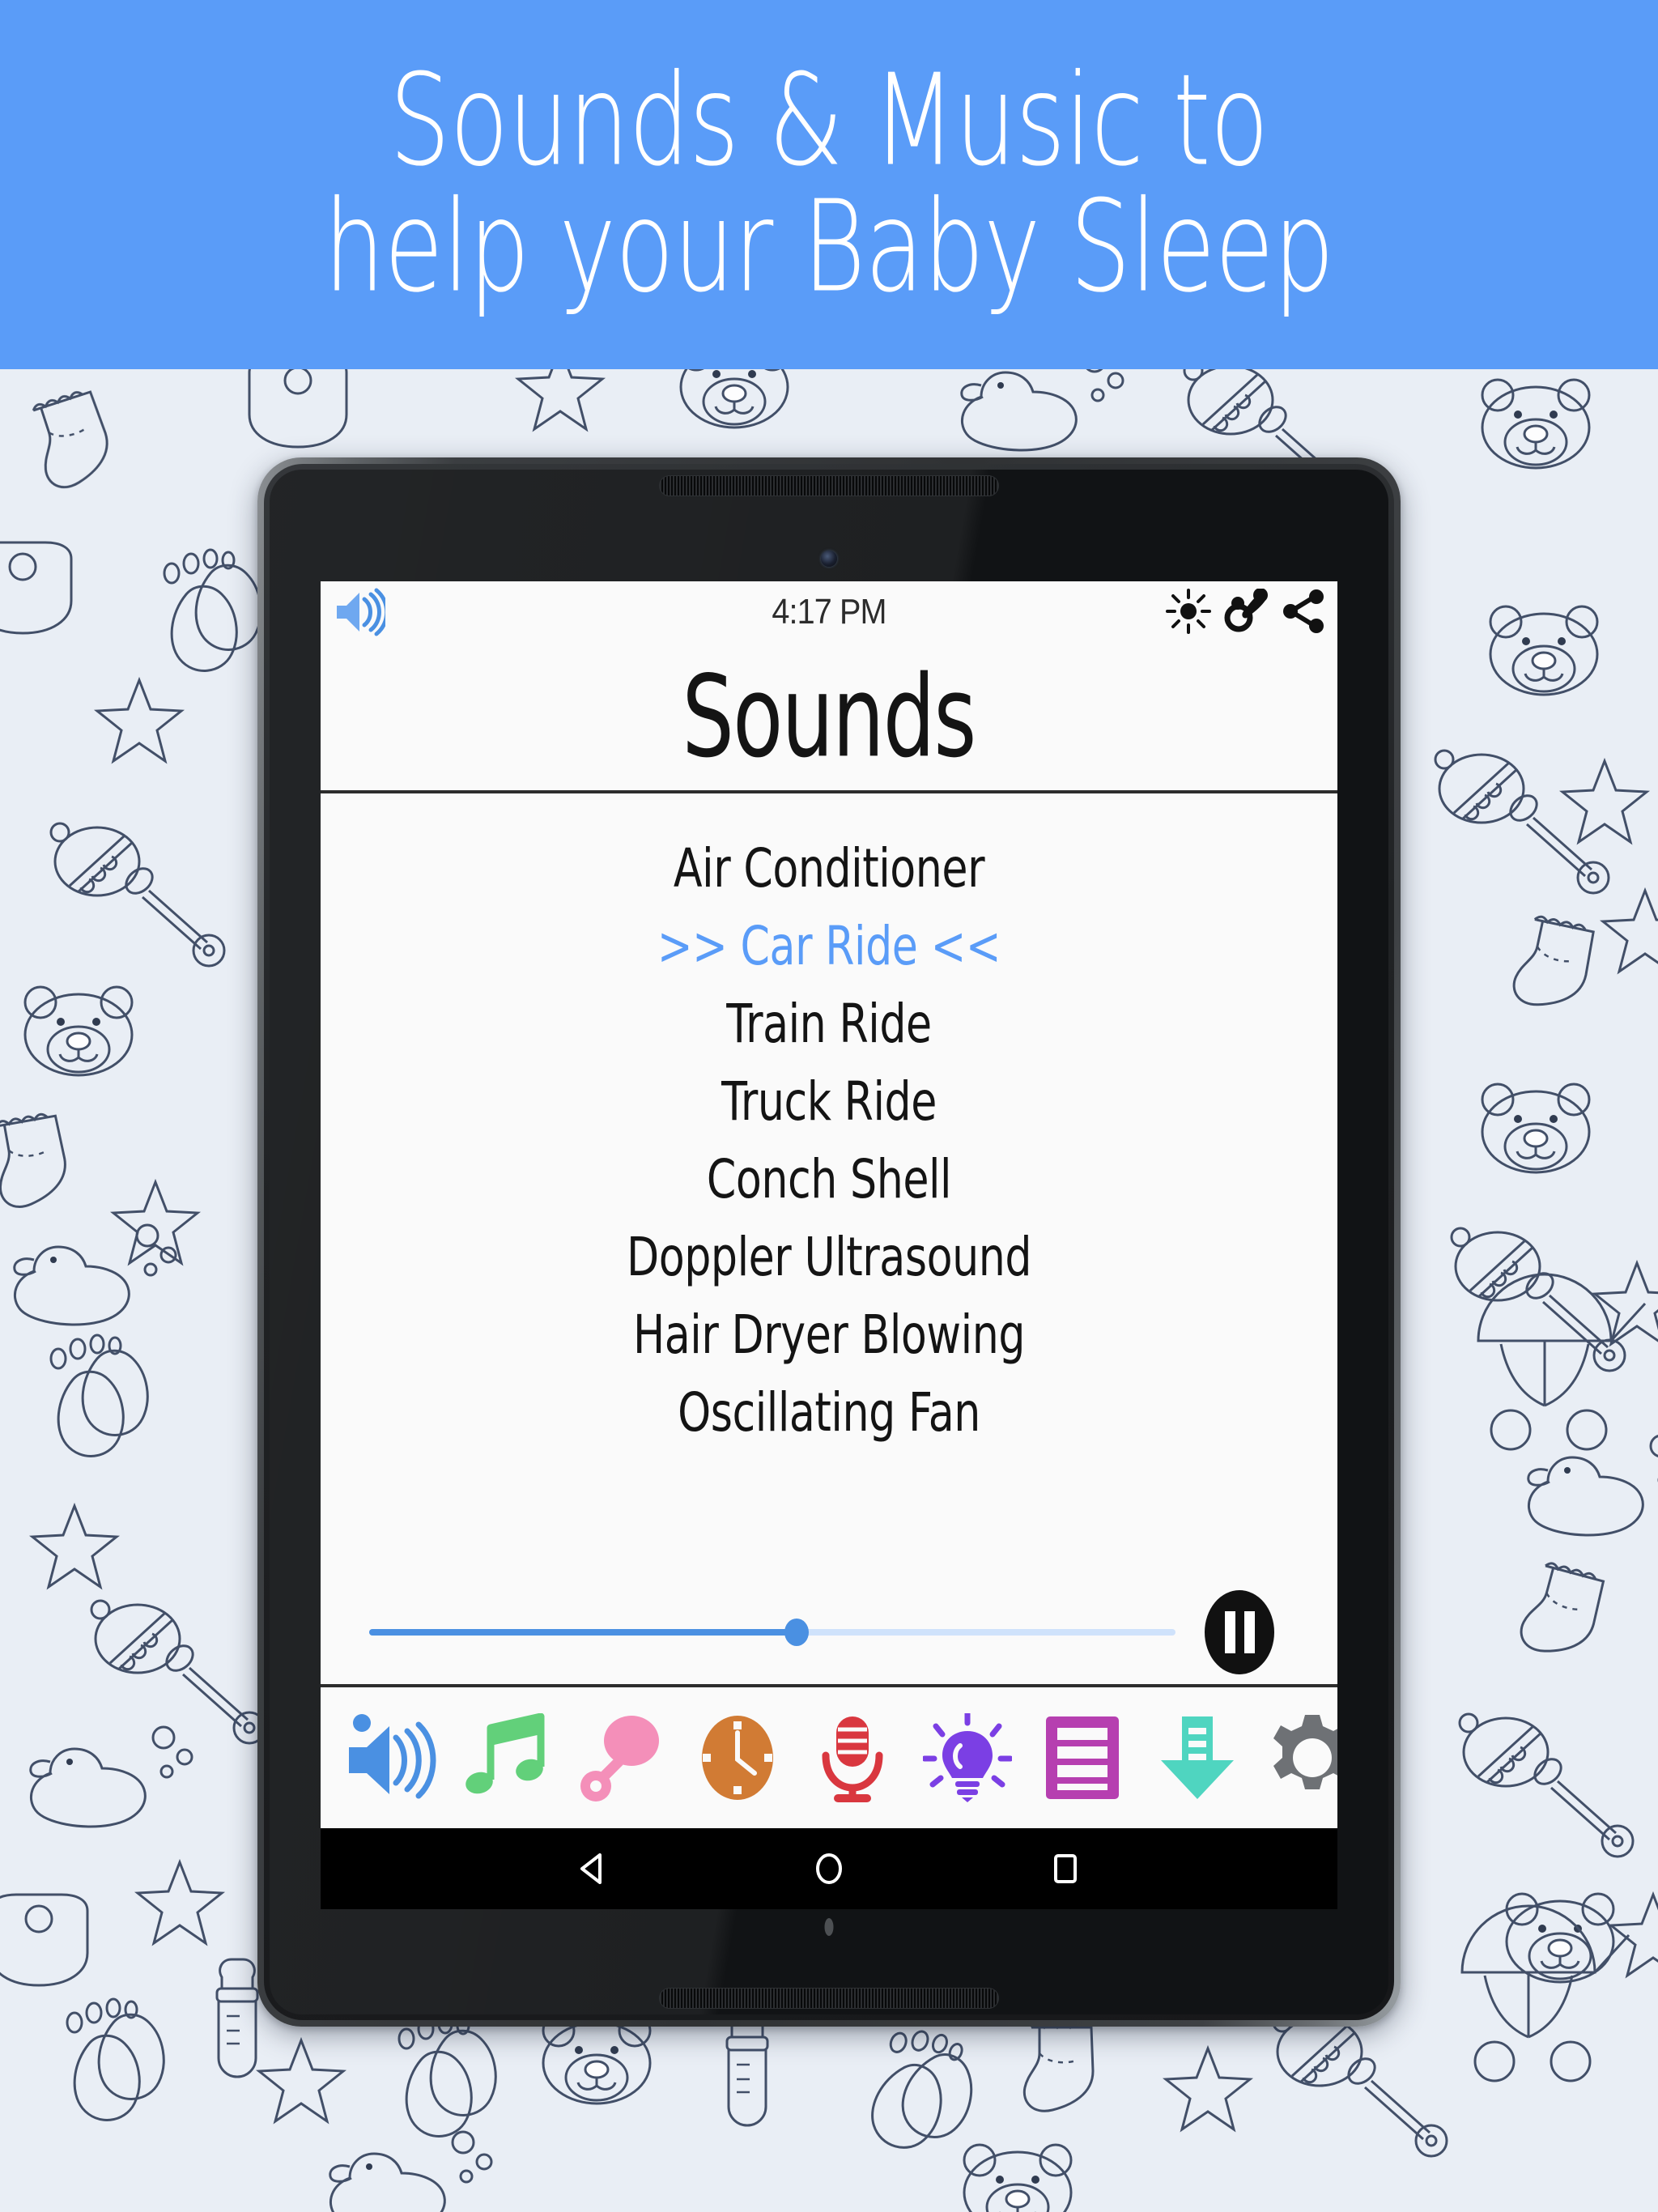  Describe the element at coordinates (1249, 1632) in the screenshot. I see `pause-icon-bar-right` at that location.